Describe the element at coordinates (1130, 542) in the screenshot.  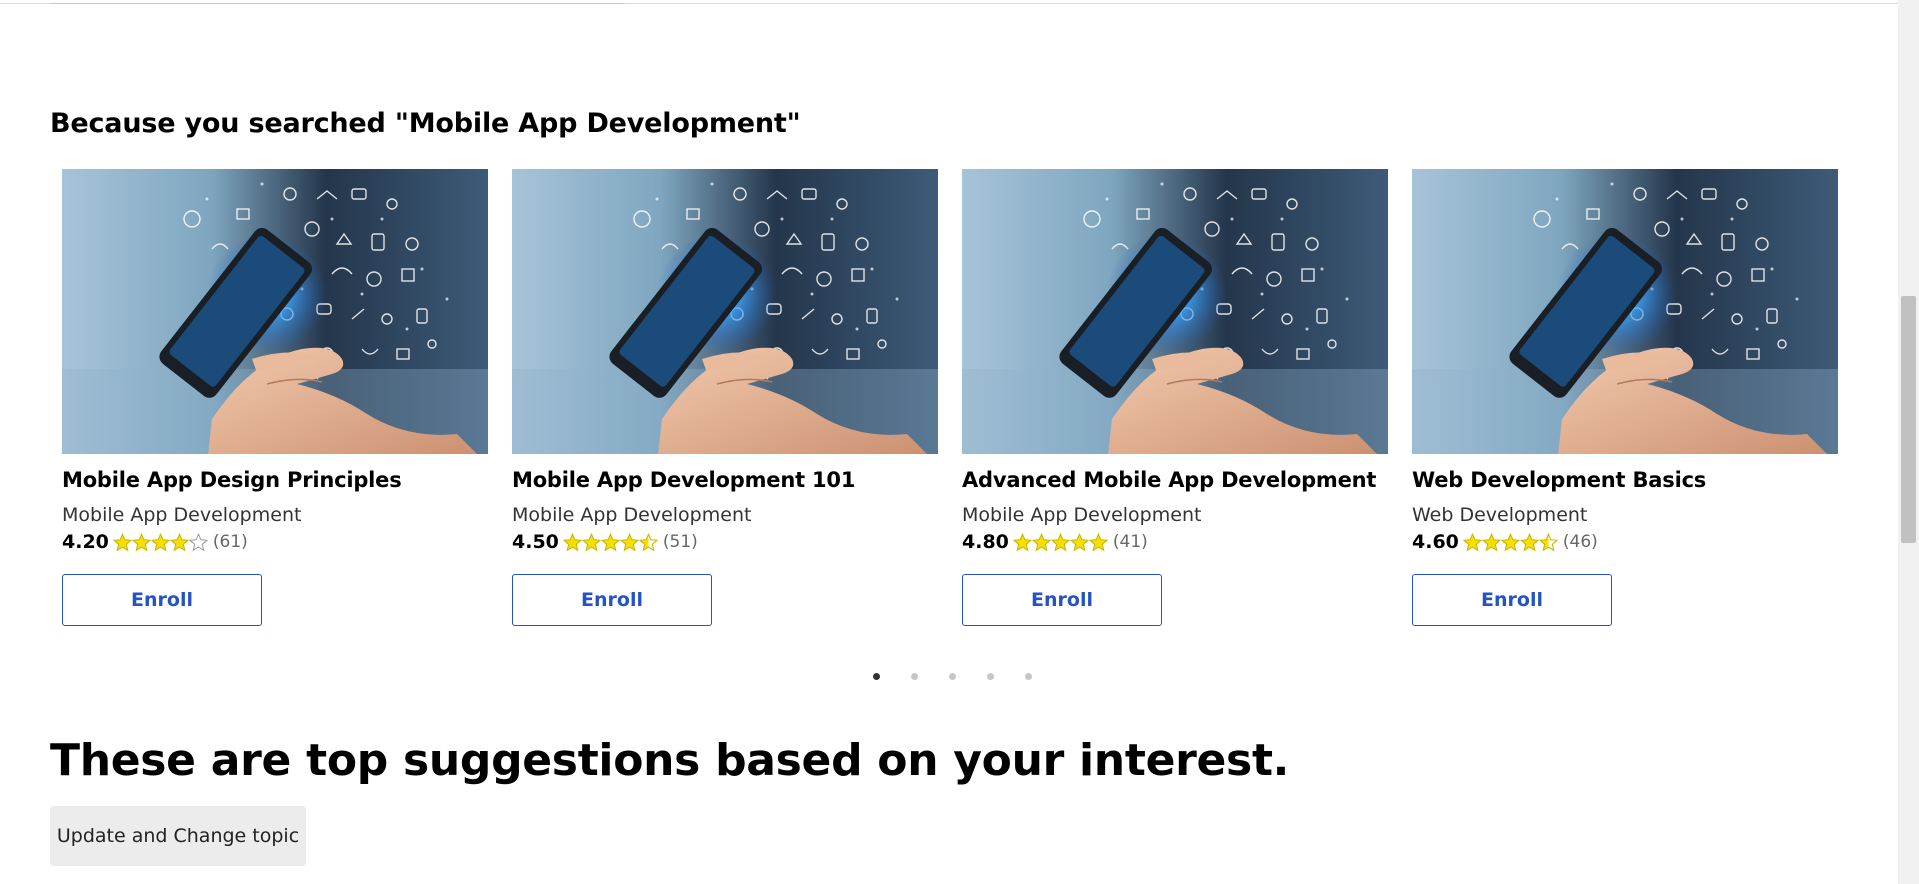
I see `rating-count: (41)` at that location.